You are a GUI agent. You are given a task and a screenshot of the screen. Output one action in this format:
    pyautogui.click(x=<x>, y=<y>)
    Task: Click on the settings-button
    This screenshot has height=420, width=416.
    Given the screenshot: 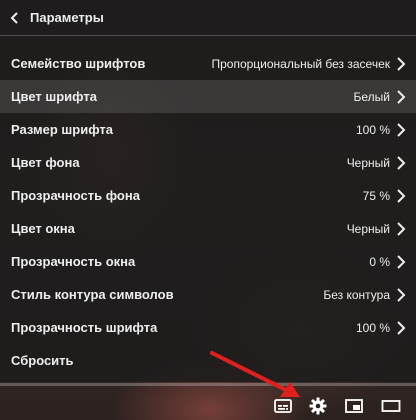 What is the action you would take?
    pyautogui.click(x=318, y=406)
    